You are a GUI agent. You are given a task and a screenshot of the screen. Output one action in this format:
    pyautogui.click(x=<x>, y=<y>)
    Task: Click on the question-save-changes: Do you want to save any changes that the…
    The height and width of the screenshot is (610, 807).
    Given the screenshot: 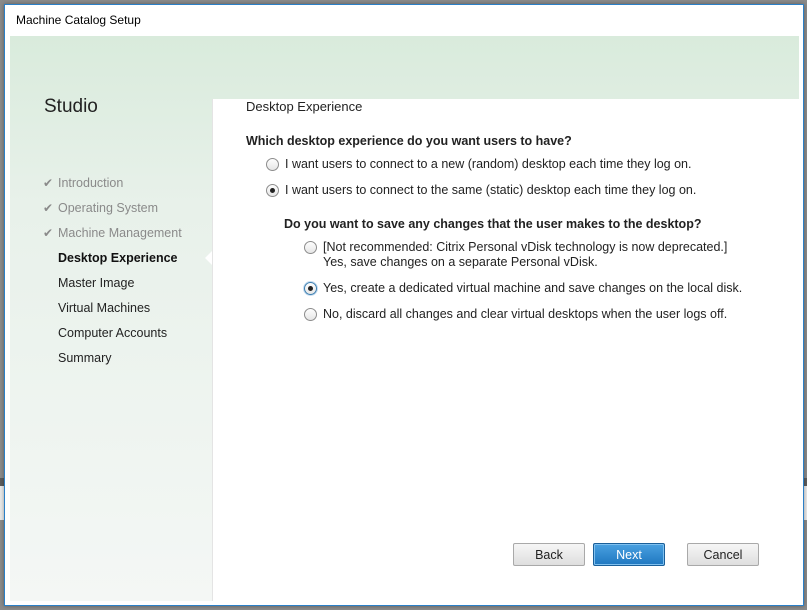 What is the action you would take?
    pyautogui.click(x=493, y=224)
    